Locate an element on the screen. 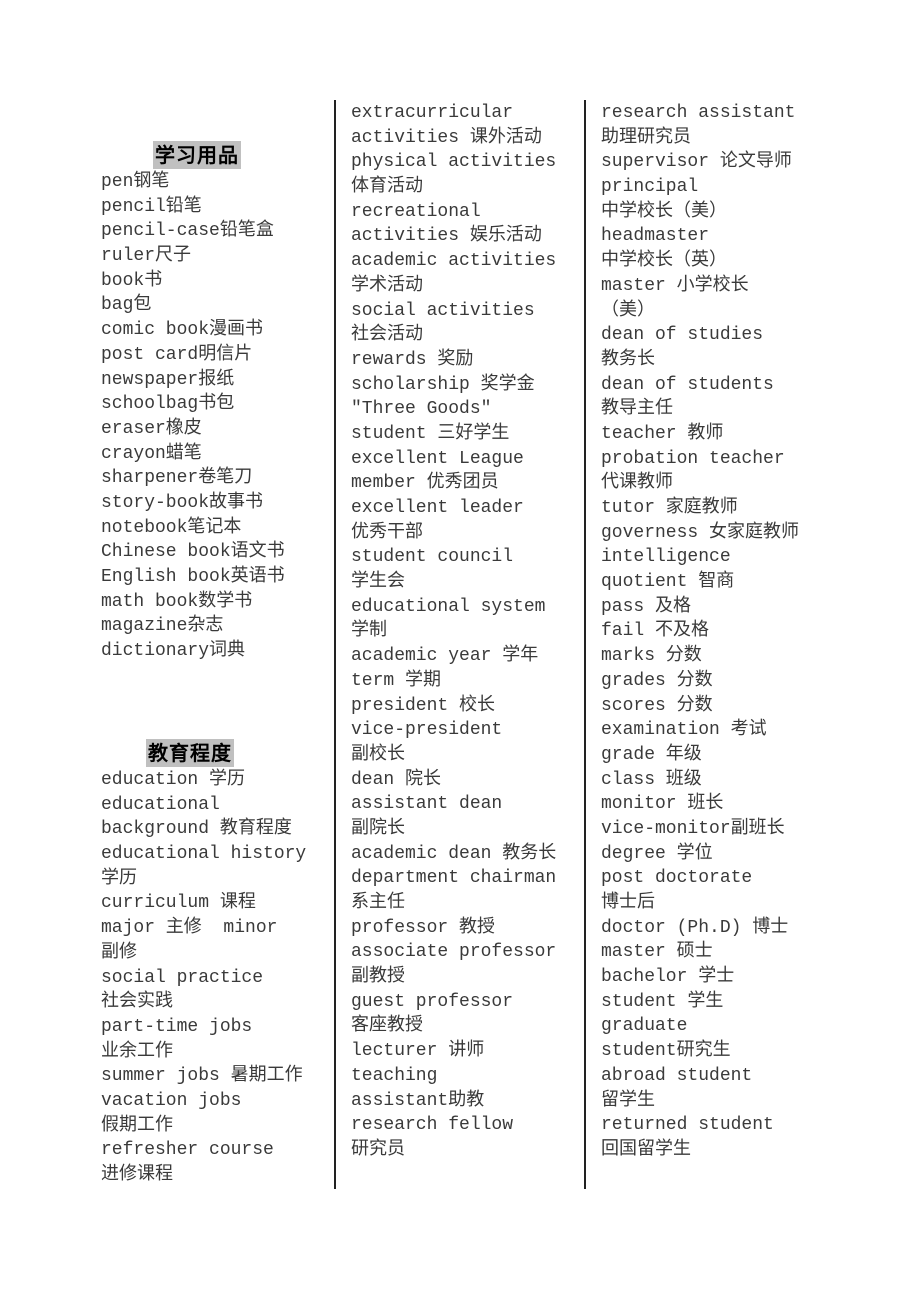 This screenshot has height=1302, width=920. vocabulary-entry: schoolbag书包 is located at coordinates (168, 404).